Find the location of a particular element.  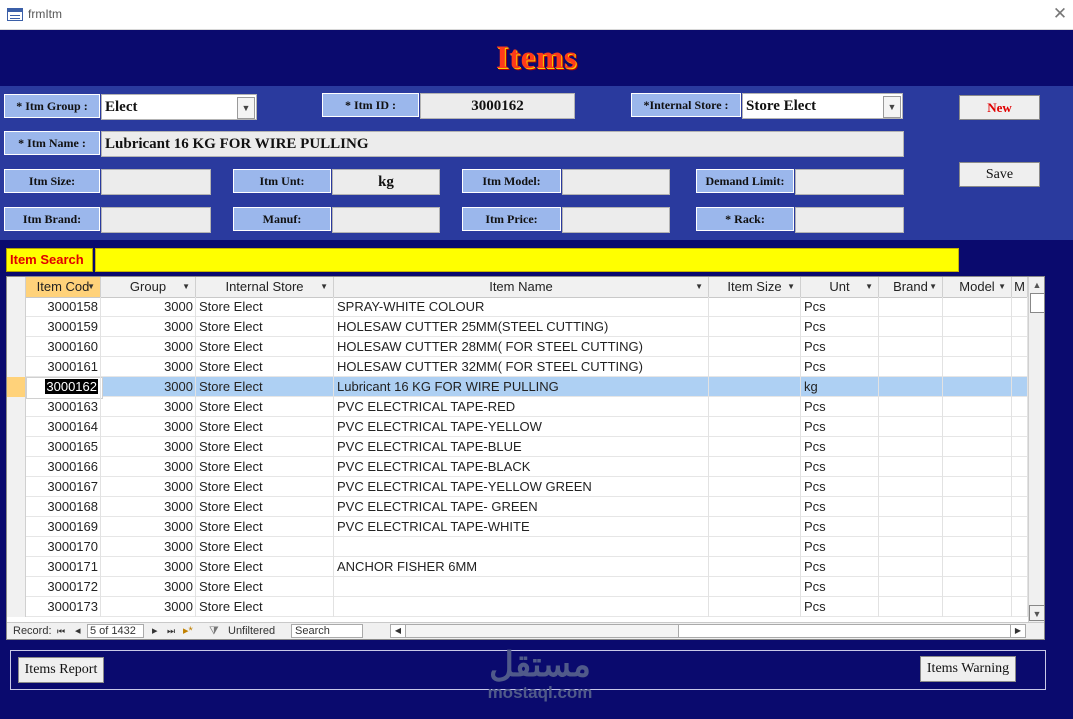

cell-item-code: 3000173 is located at coordinates (63, 607).